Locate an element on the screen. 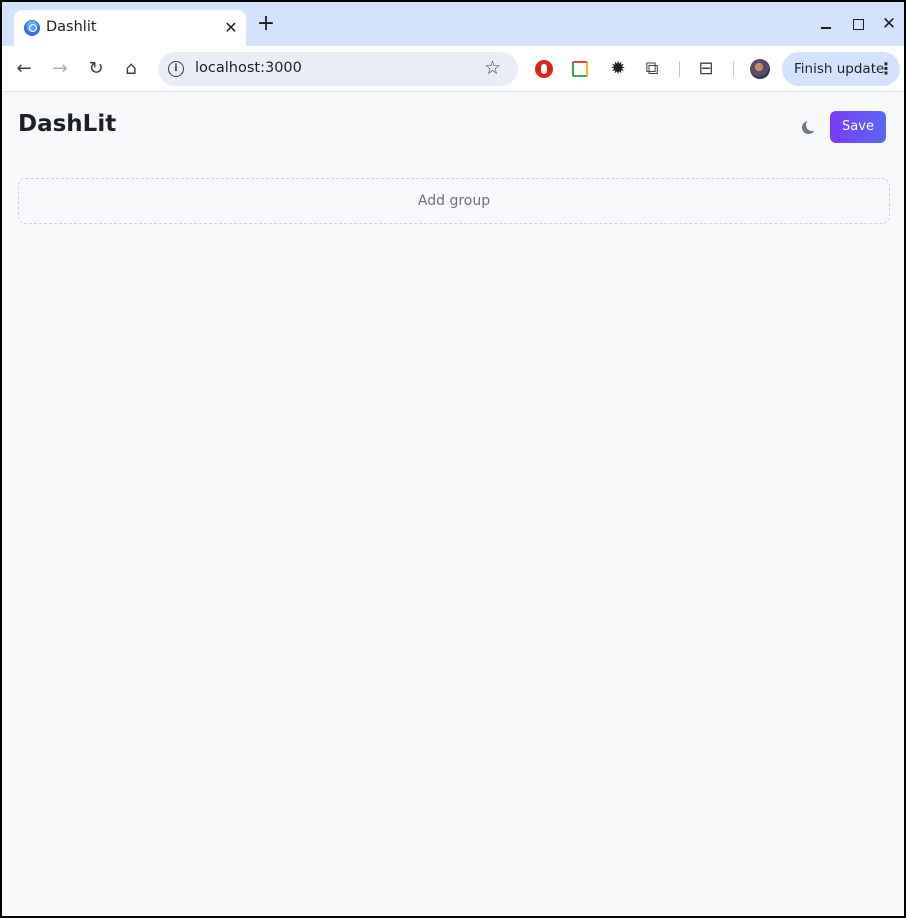  bookmark-star-icon: ☆ is located at coordinates (492, 68).